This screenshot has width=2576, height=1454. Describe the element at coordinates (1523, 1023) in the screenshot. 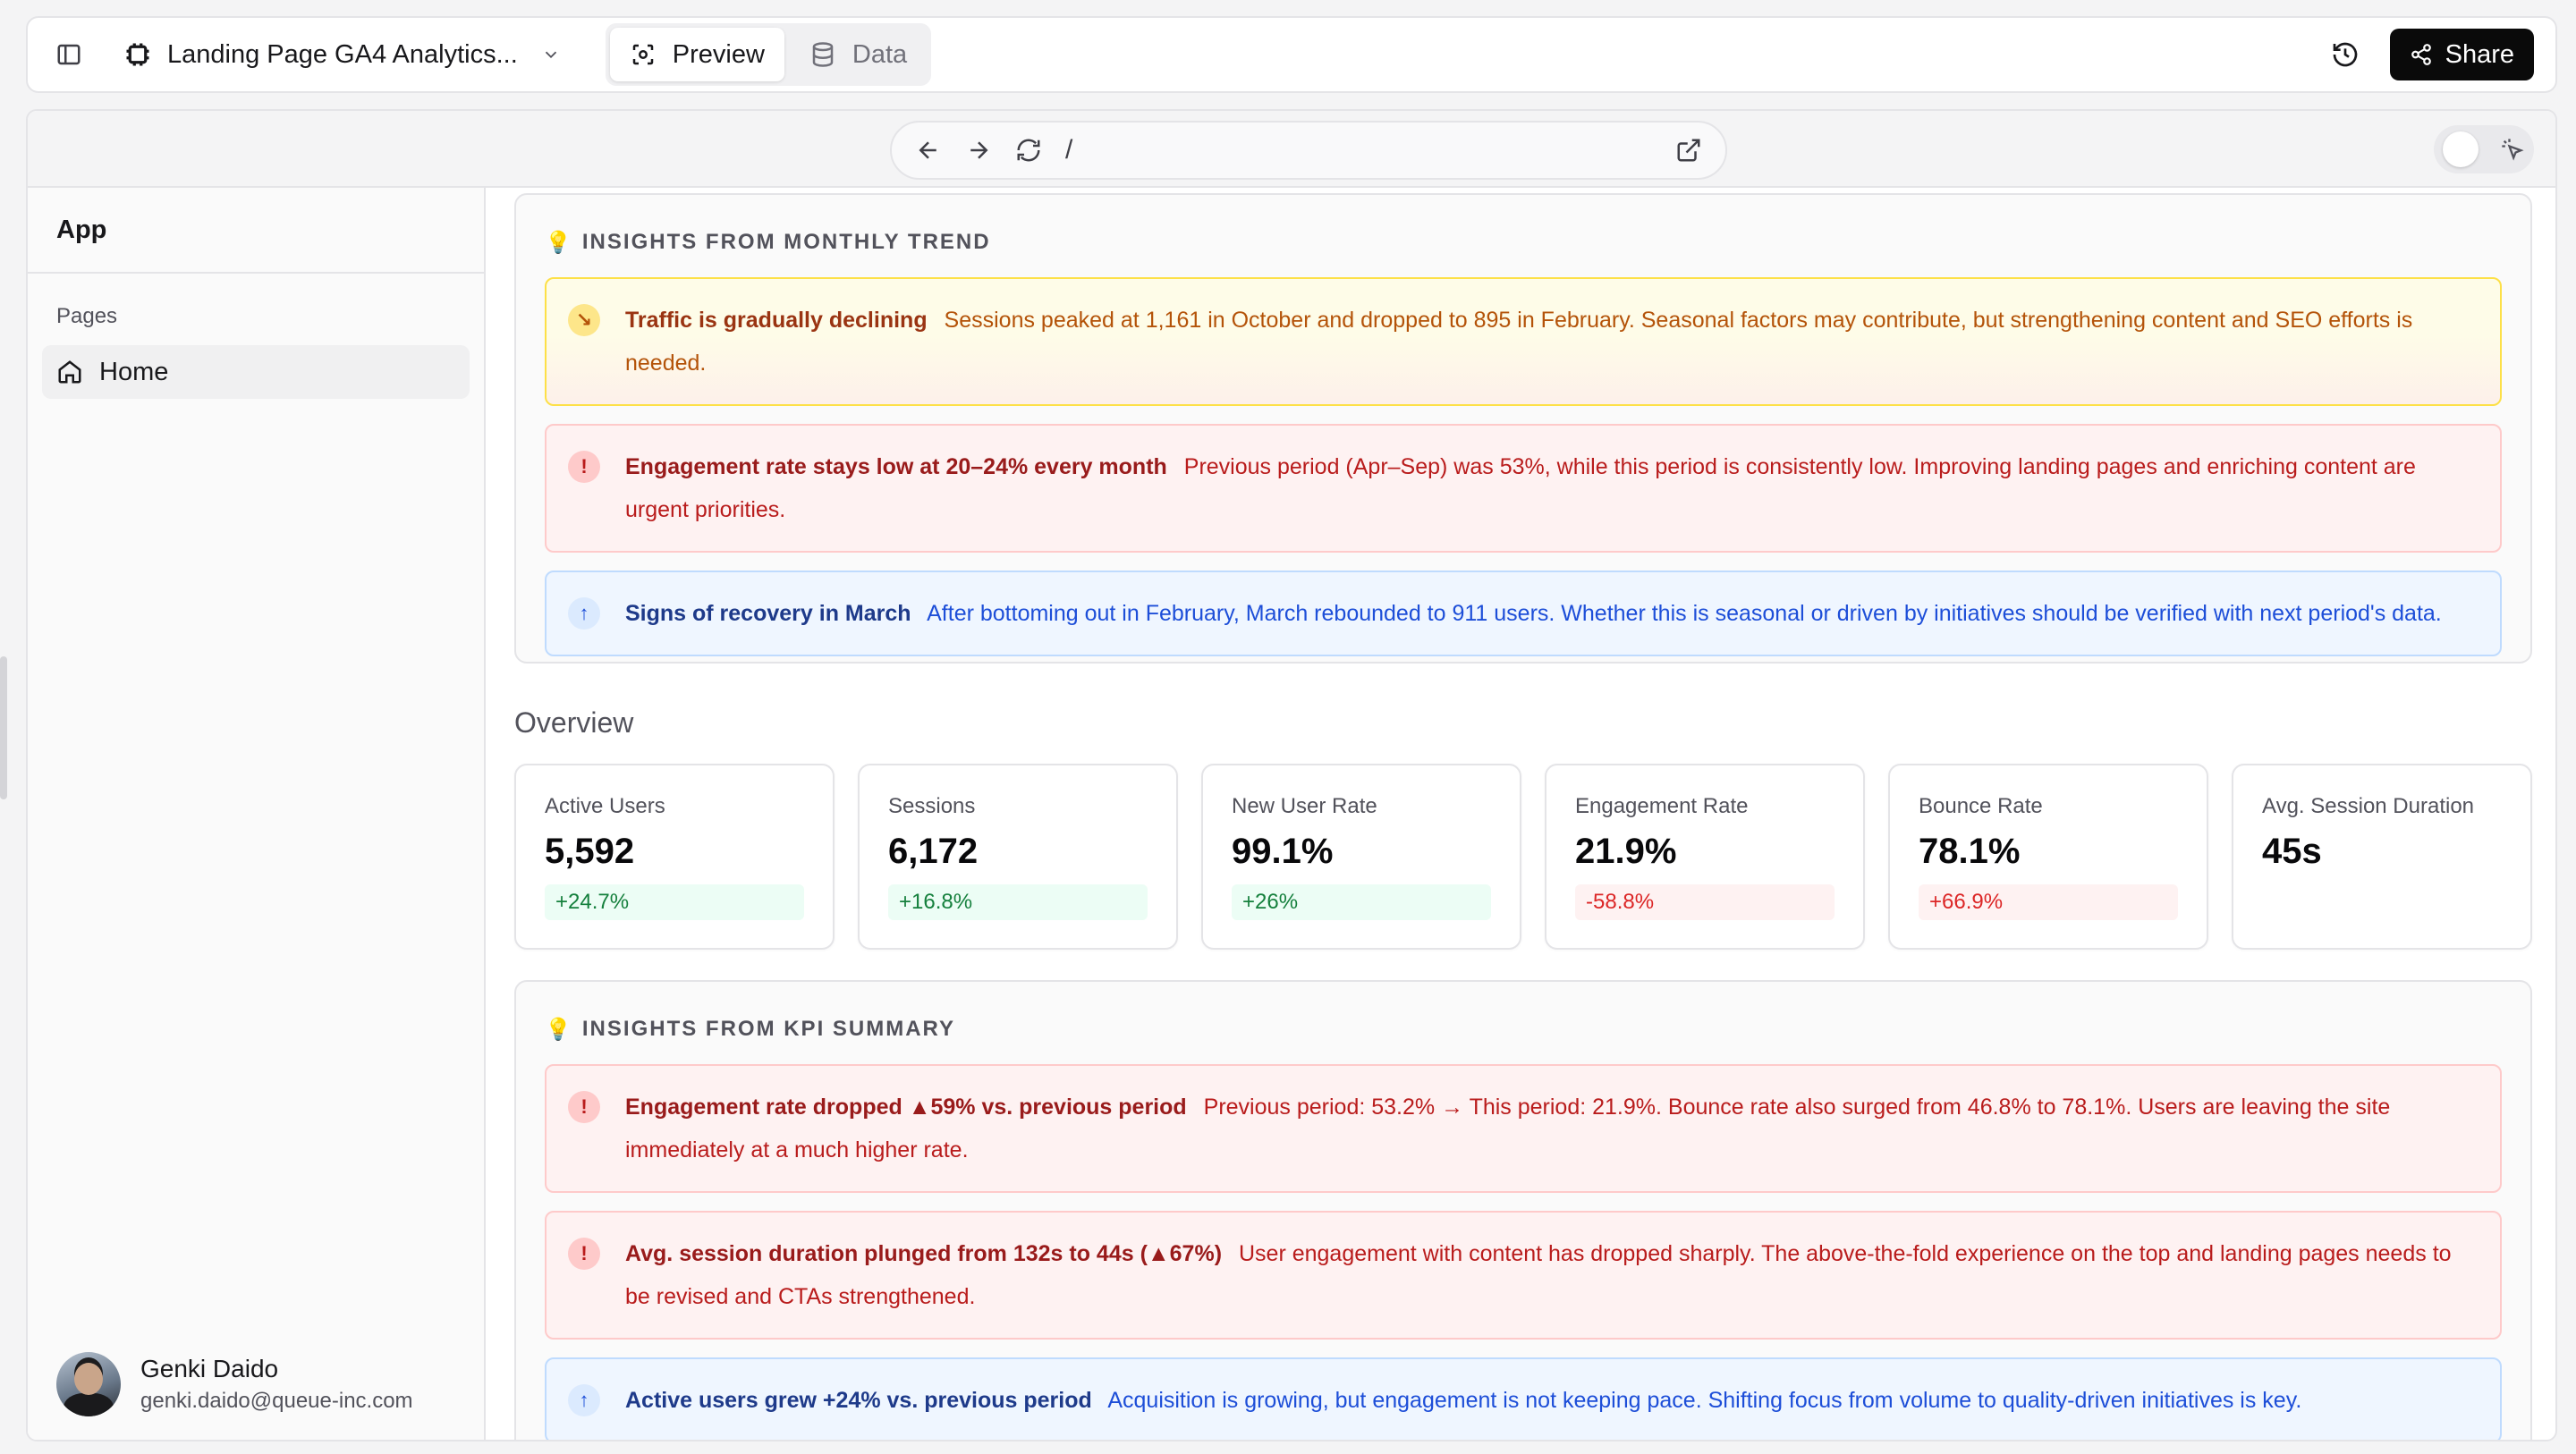

I see `insights-header: 💡 INSIGHTS FROM KPI SUMMARY` at that location.